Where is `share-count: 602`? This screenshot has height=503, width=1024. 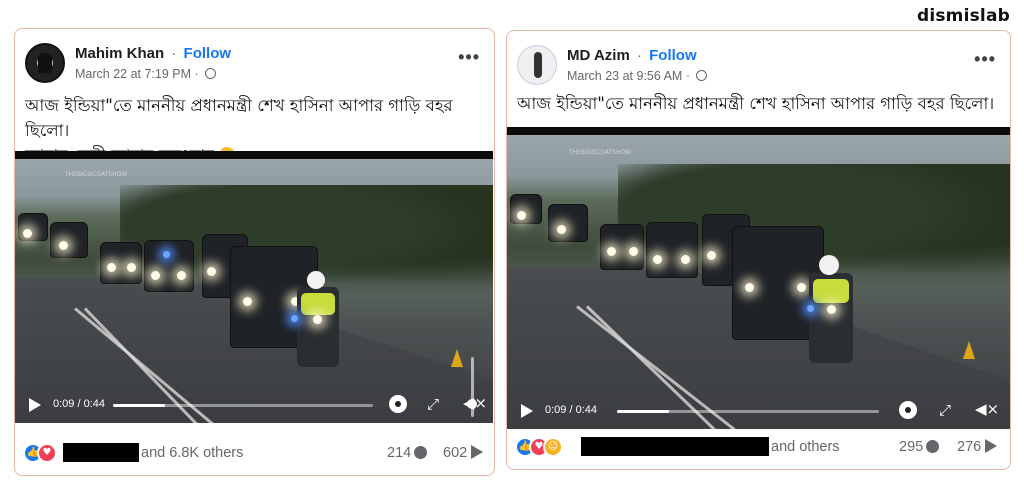
share-count: 602 is located at coordinates (463, 453).